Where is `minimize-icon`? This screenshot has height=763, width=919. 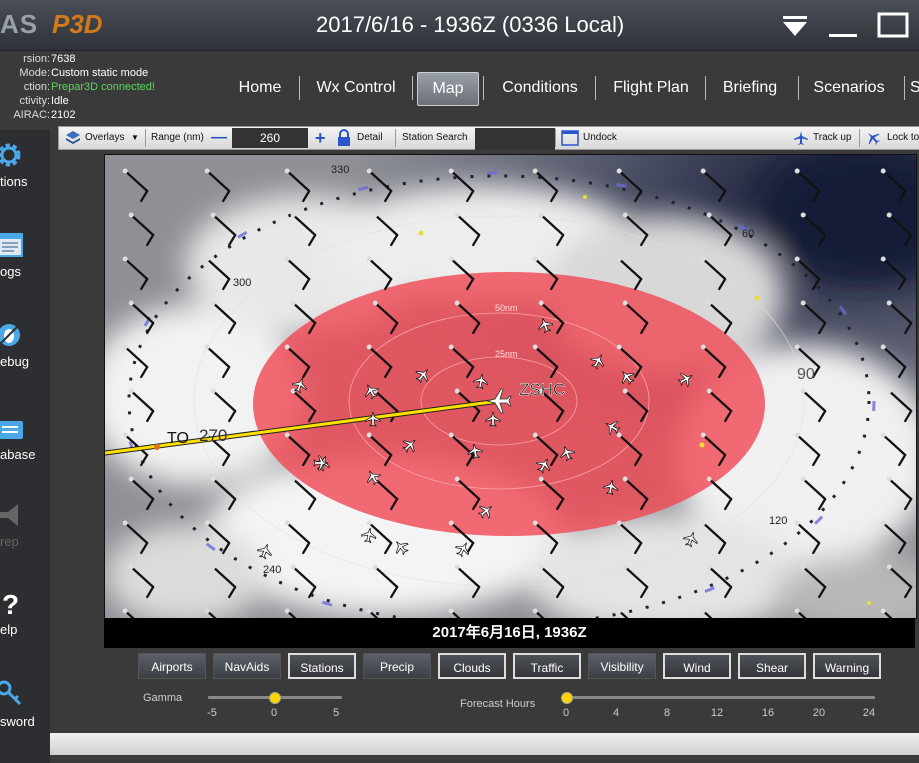
minimize-icon is located at coordinates (843, 25).